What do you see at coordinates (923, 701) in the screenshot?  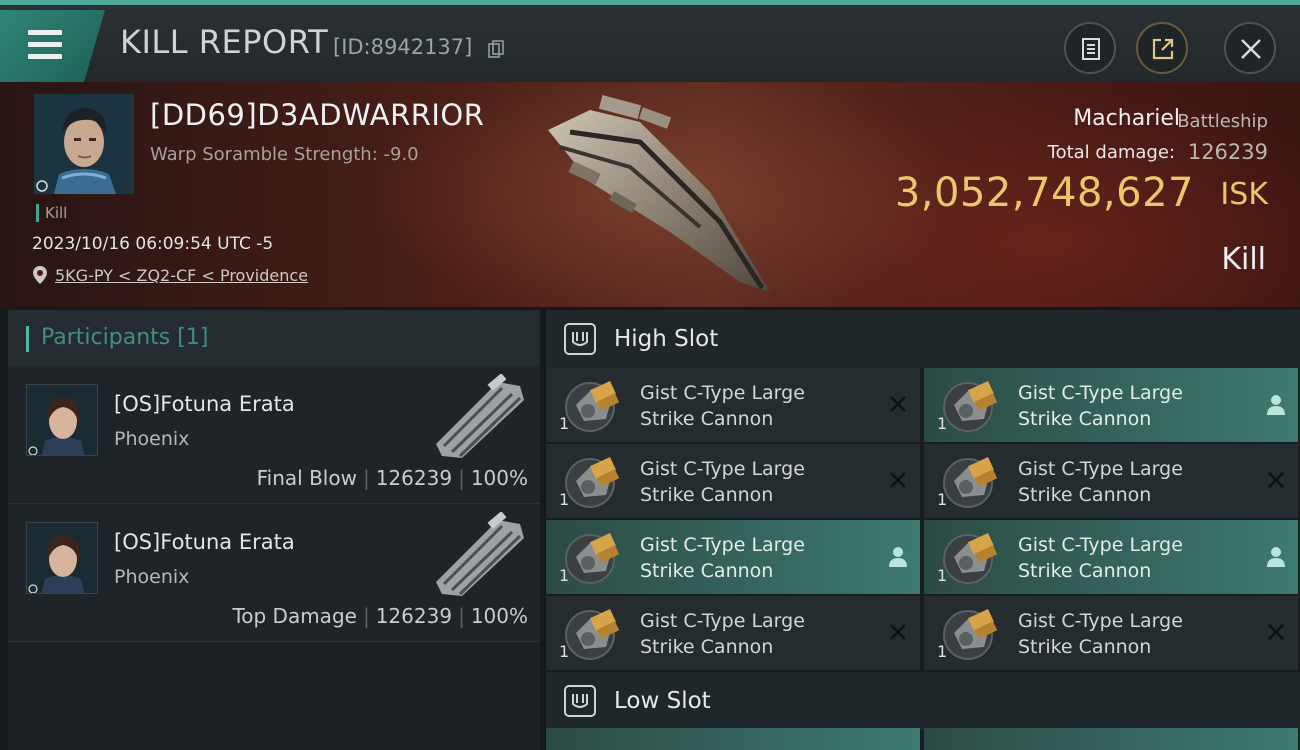 I see `low-slot-header: Low Slot` at bounding box center [923, 701].